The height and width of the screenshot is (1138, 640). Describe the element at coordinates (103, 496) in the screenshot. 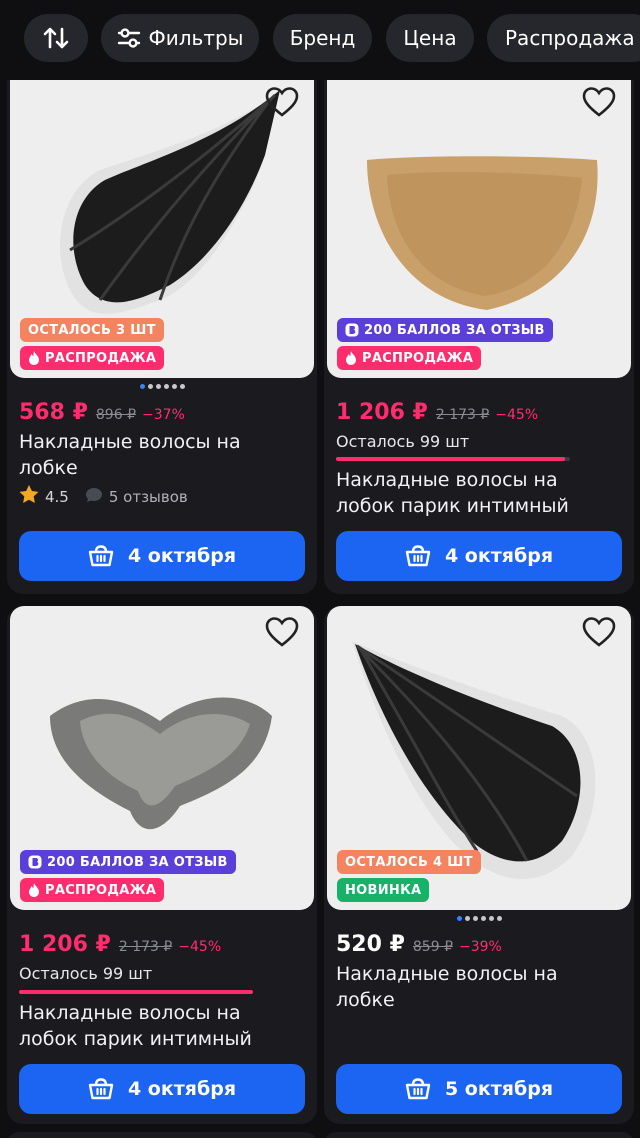

I see `rating-row: 4.5 5 отзывов` at that location.